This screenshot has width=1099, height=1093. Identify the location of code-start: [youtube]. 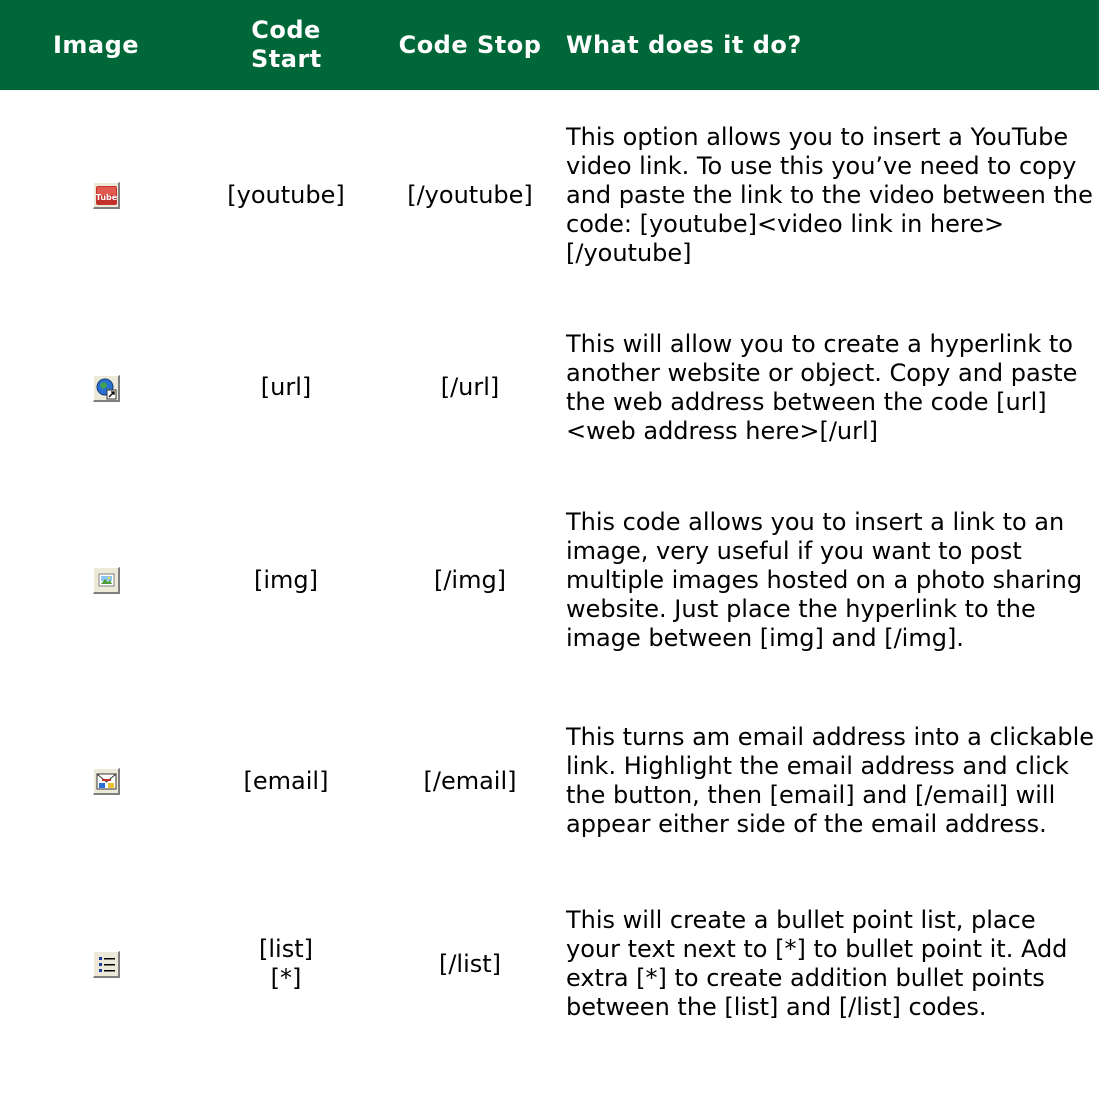
(286, 194).